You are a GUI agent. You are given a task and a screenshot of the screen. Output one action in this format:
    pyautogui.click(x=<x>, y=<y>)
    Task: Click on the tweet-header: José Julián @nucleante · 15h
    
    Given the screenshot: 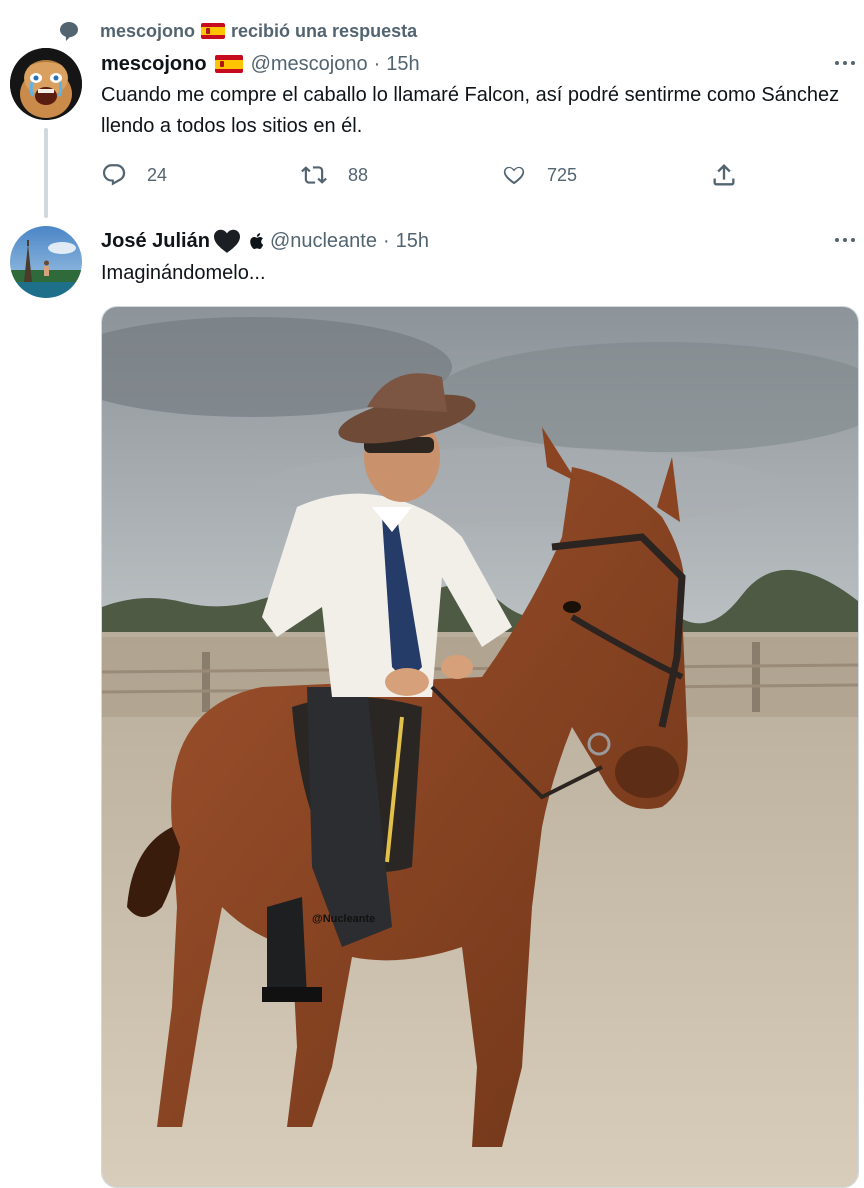 What is the action you would take?
    pyautogui.click(x=265, y=241)
    